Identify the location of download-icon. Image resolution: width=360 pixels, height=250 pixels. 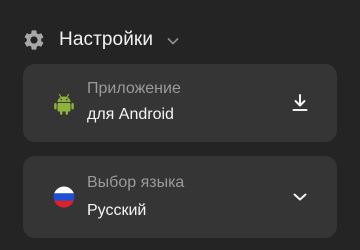
(300, 103).